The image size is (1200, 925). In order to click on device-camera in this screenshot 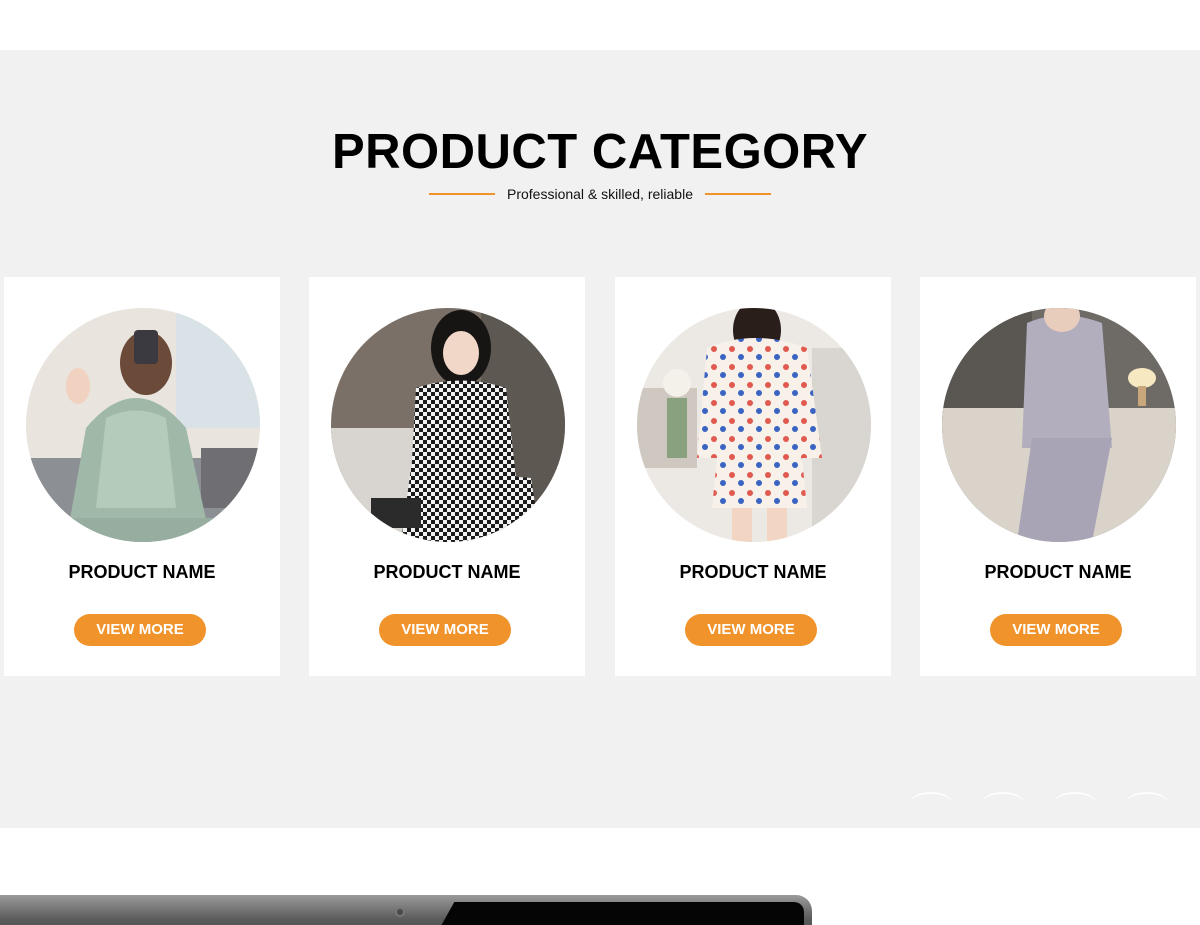, I will do `click(400, 912)`.